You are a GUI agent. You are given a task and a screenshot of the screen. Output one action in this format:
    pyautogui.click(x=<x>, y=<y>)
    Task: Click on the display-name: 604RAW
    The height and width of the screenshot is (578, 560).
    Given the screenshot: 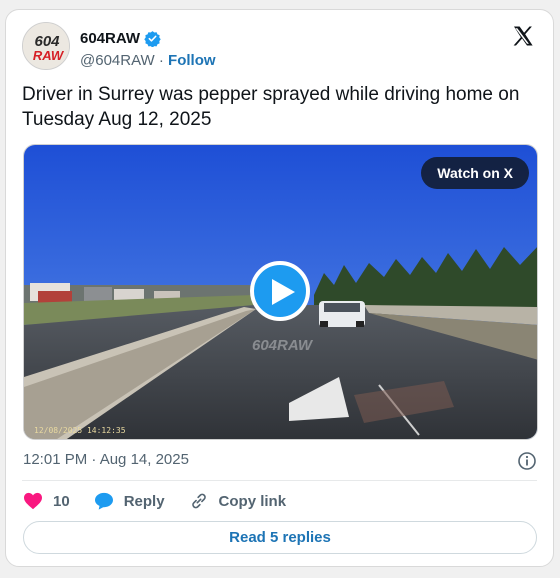 What is the action you would take?
    pyautogui.click(x=110, y=38)
    